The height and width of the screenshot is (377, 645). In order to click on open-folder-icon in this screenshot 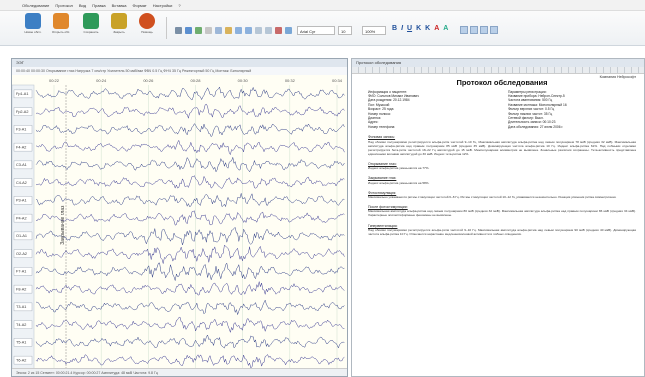, I will do `click(61, 21)`.